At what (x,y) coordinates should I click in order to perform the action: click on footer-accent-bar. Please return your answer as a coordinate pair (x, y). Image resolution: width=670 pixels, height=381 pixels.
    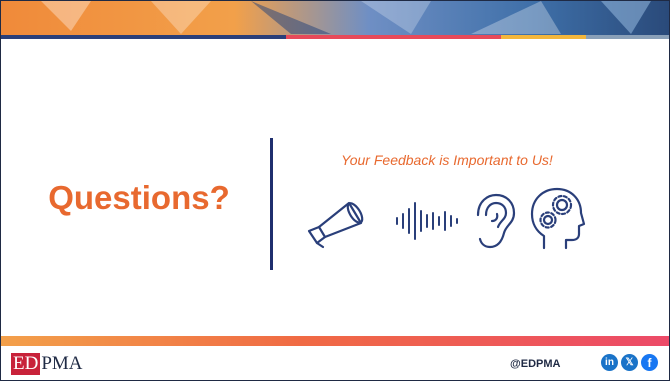
    Looking at the image, I should click on (335, 341).